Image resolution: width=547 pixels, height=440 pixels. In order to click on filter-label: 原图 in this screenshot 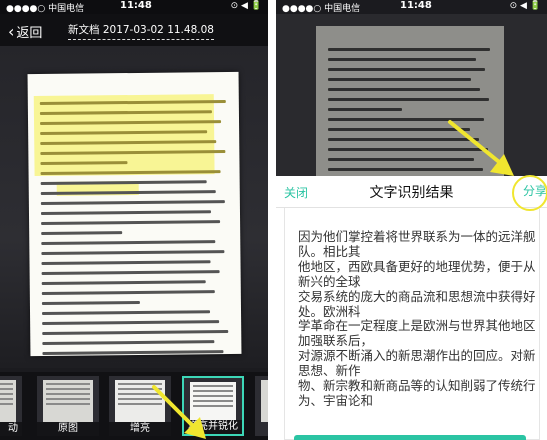, I will do `click(68, 429)`.